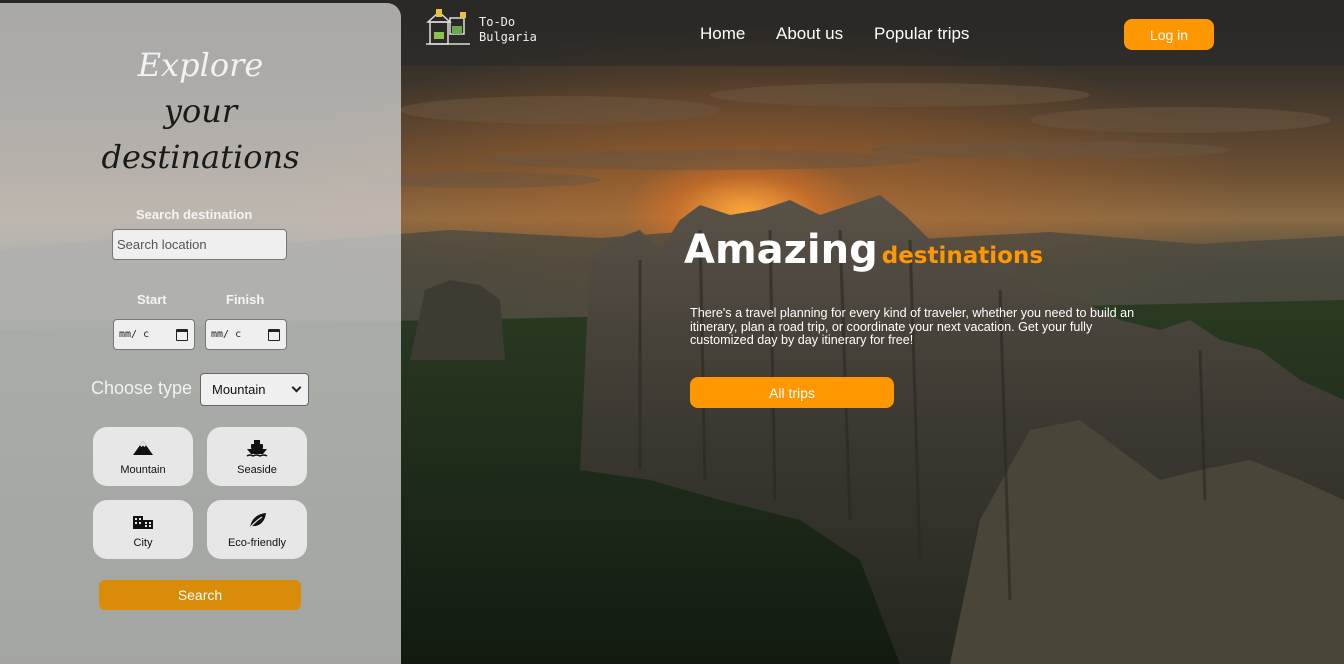 The height and width of the screenshot is (664, 1344). Describe the element at coordinates (508, 37) in the screenshot. I see `logo-line-2: Bulgaria` at that location.